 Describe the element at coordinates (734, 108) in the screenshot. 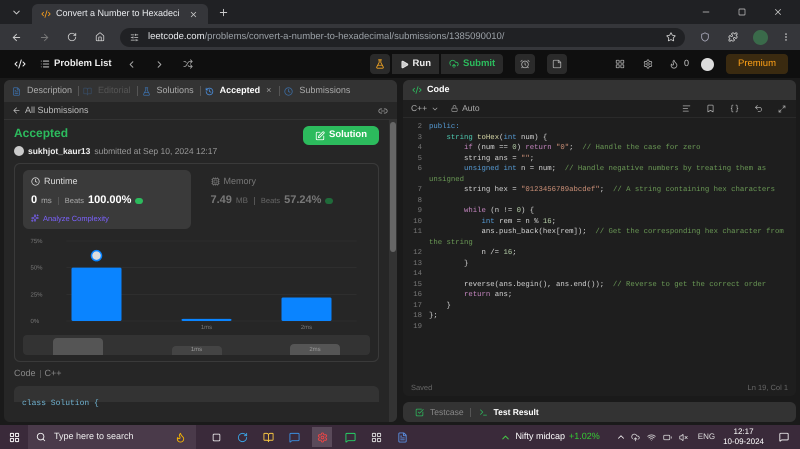

I see `braces-icon` at that location.